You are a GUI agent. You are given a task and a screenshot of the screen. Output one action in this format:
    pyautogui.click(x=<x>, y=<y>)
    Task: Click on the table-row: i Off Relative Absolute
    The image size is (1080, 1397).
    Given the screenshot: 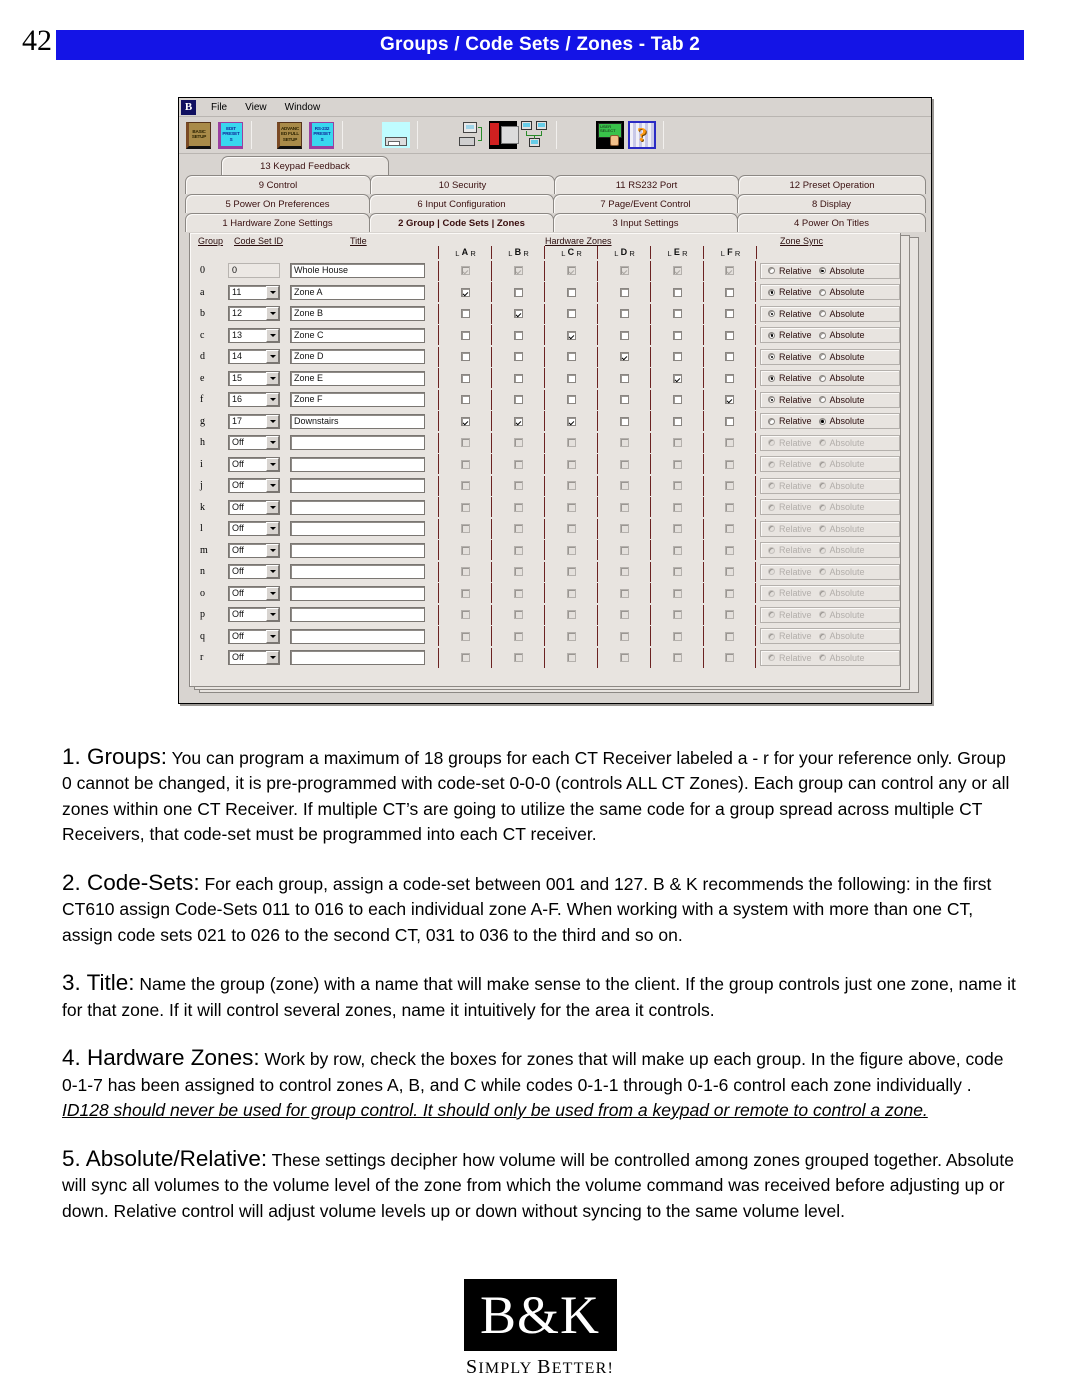 What is the action you would take?
    pyautogui.click(x=545, y=465)
    